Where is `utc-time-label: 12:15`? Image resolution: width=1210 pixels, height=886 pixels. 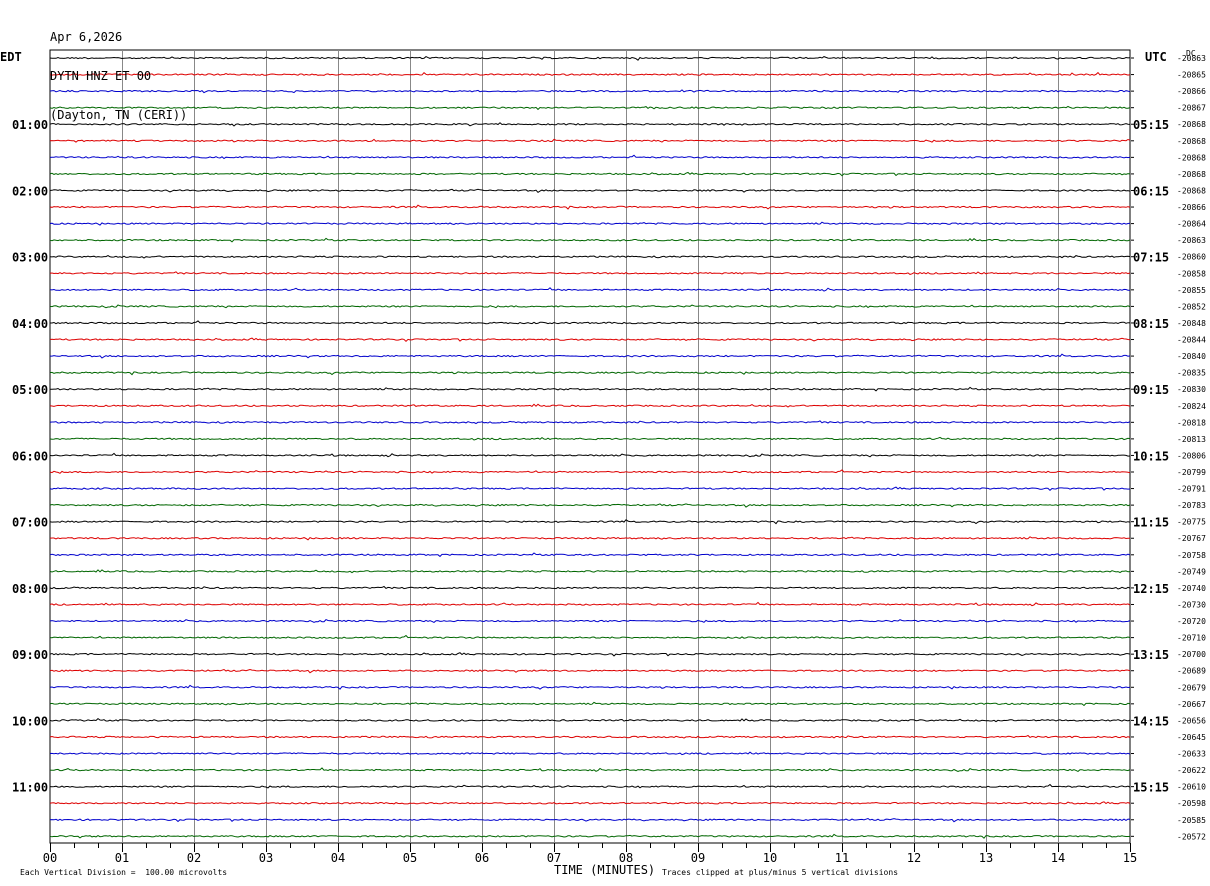
utc-time-label: 12:15 is located at coordinates (1151, 589).